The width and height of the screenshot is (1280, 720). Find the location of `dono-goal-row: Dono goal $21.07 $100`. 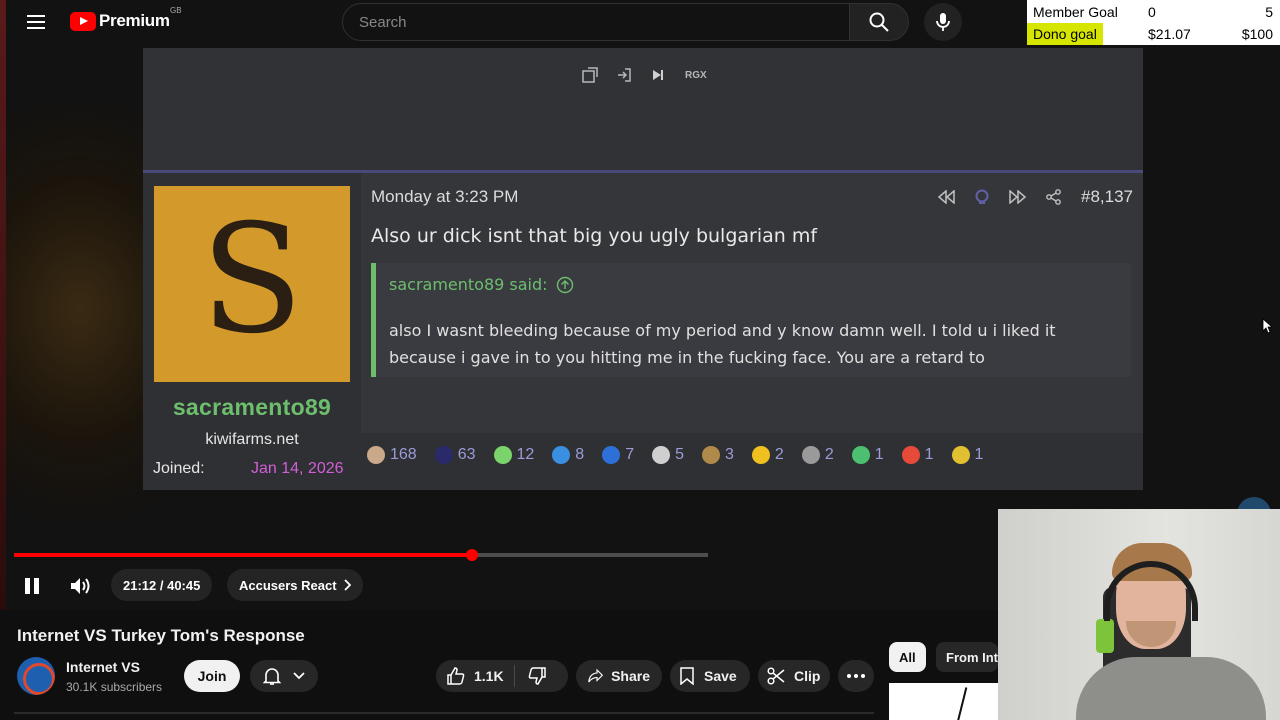

dono-goal-row: Dono goal $21.07 $100 is located at coordinates (1153, 34).